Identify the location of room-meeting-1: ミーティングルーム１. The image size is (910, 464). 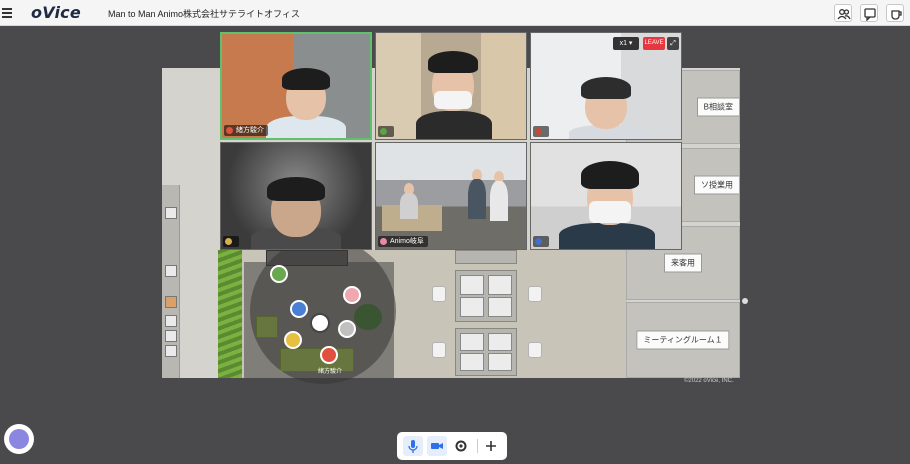
(683, 340).